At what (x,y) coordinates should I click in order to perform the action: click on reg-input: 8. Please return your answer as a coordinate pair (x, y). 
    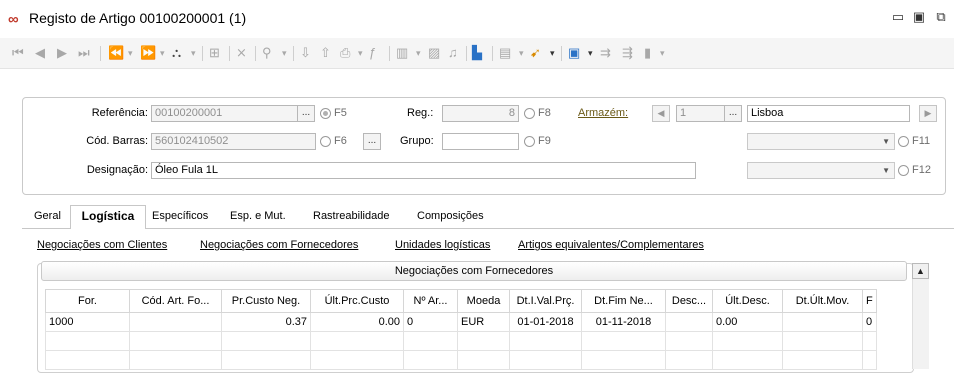
    Looking at the image, I should click on (480, 113).